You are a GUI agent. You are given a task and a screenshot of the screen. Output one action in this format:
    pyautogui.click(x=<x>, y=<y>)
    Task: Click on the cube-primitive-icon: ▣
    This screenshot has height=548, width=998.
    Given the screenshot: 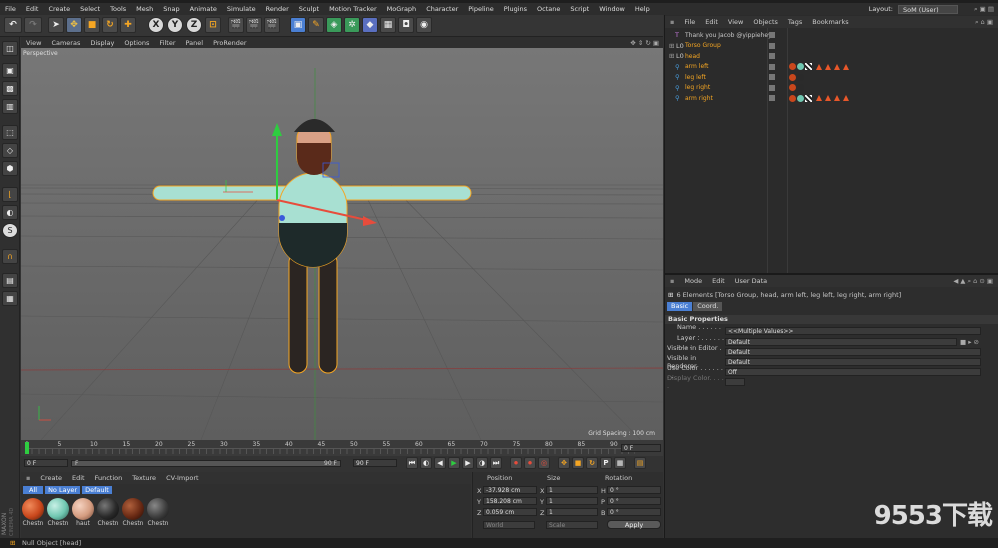 What is the action you would take?
    pyautogui.click(x=298, y=25)
    